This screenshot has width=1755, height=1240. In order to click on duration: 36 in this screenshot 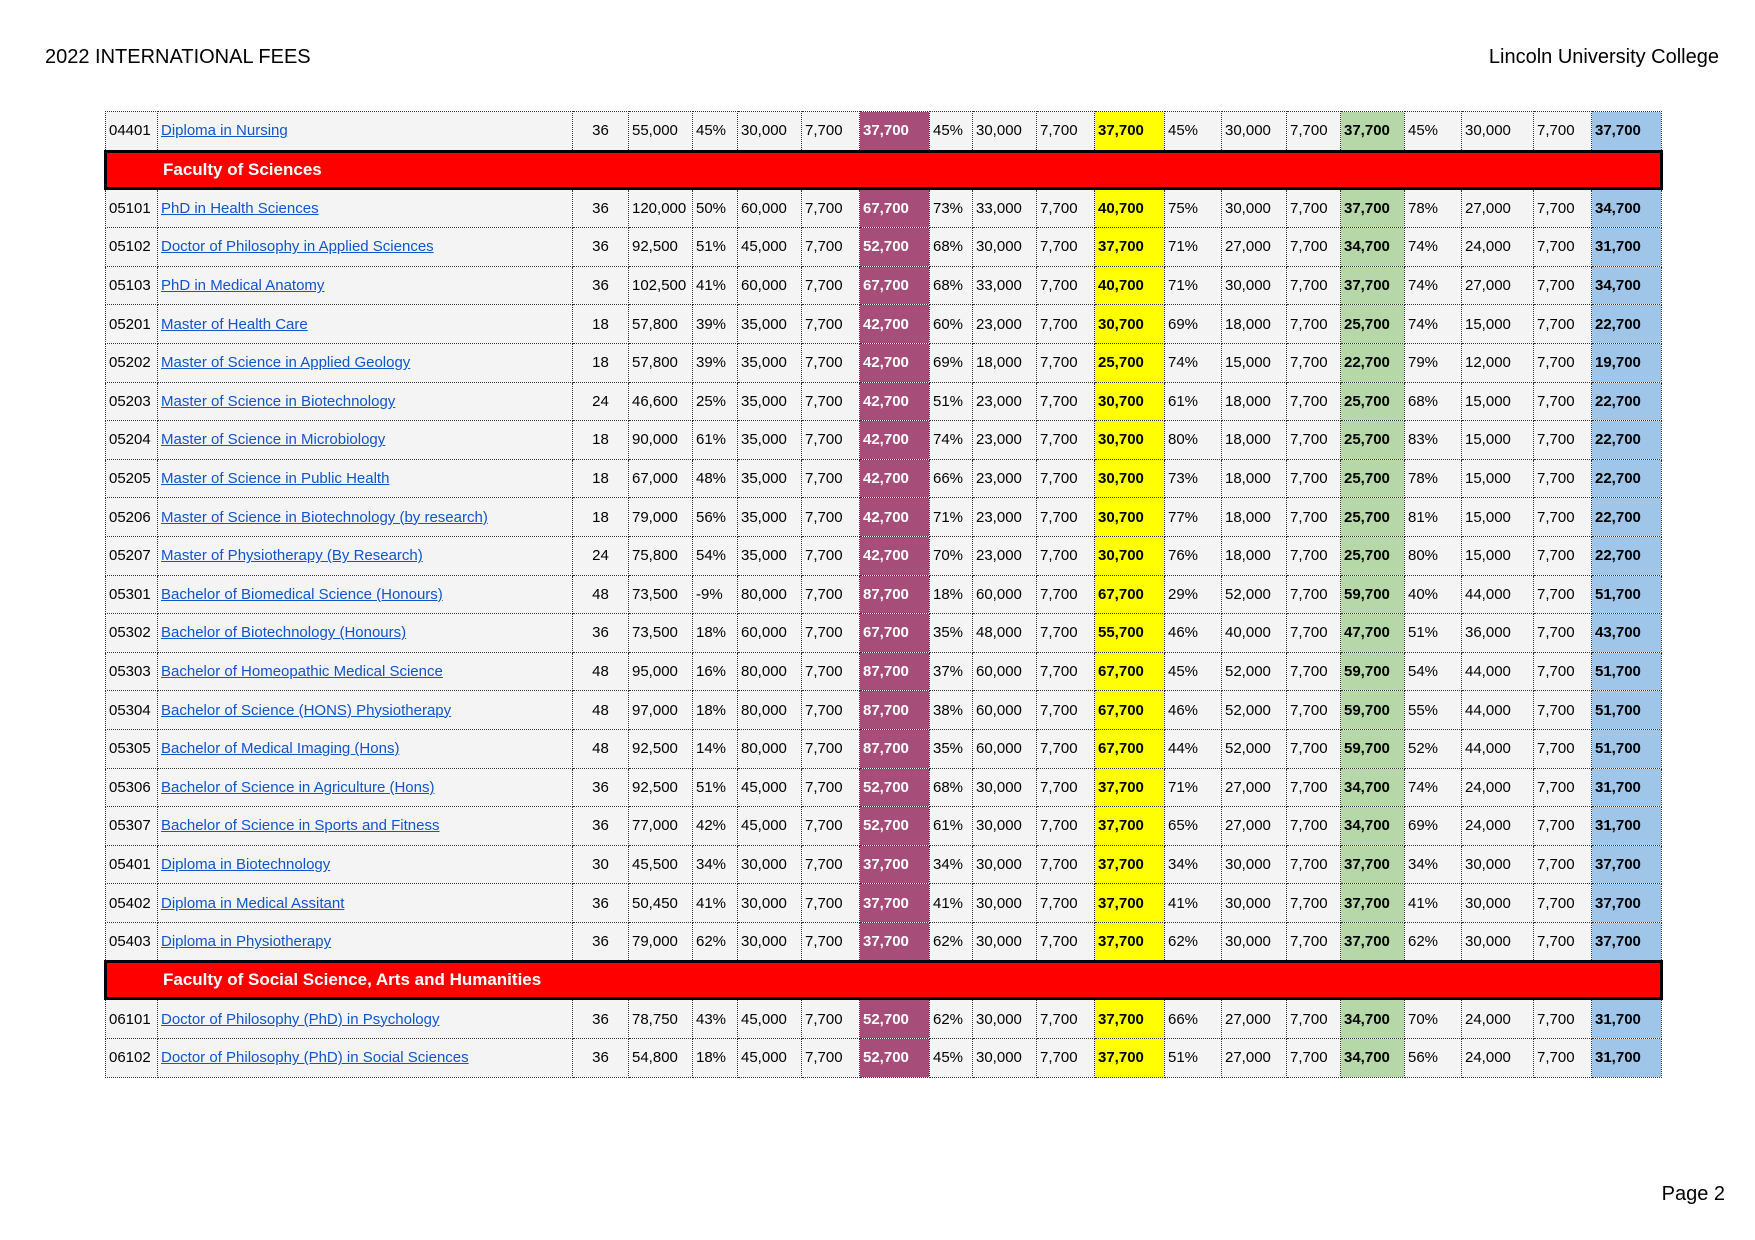, I will do `click(600, 826)`.